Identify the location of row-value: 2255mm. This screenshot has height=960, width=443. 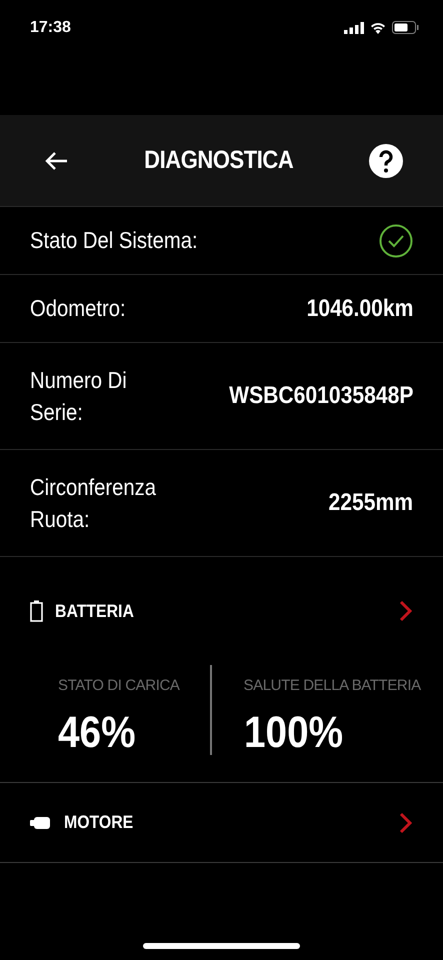
(370, 503).